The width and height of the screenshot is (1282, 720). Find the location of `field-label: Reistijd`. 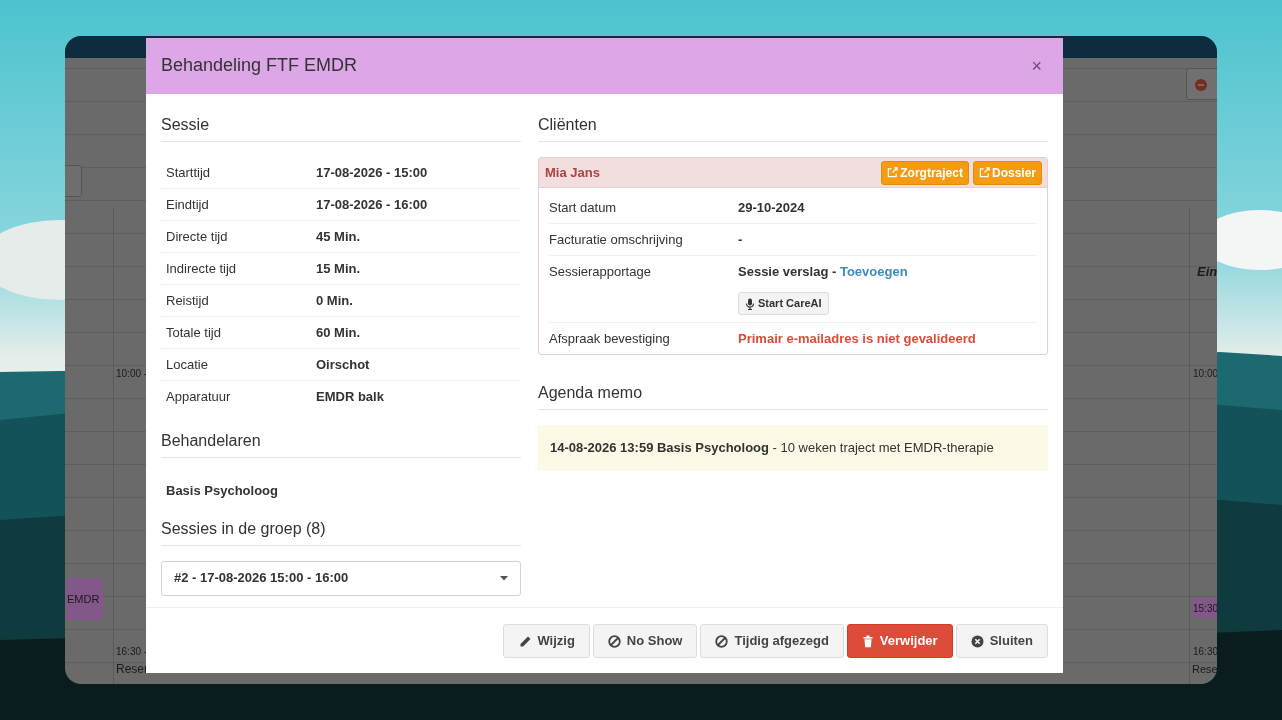

field-label: Reistijd is located at coordinates (188, 300).